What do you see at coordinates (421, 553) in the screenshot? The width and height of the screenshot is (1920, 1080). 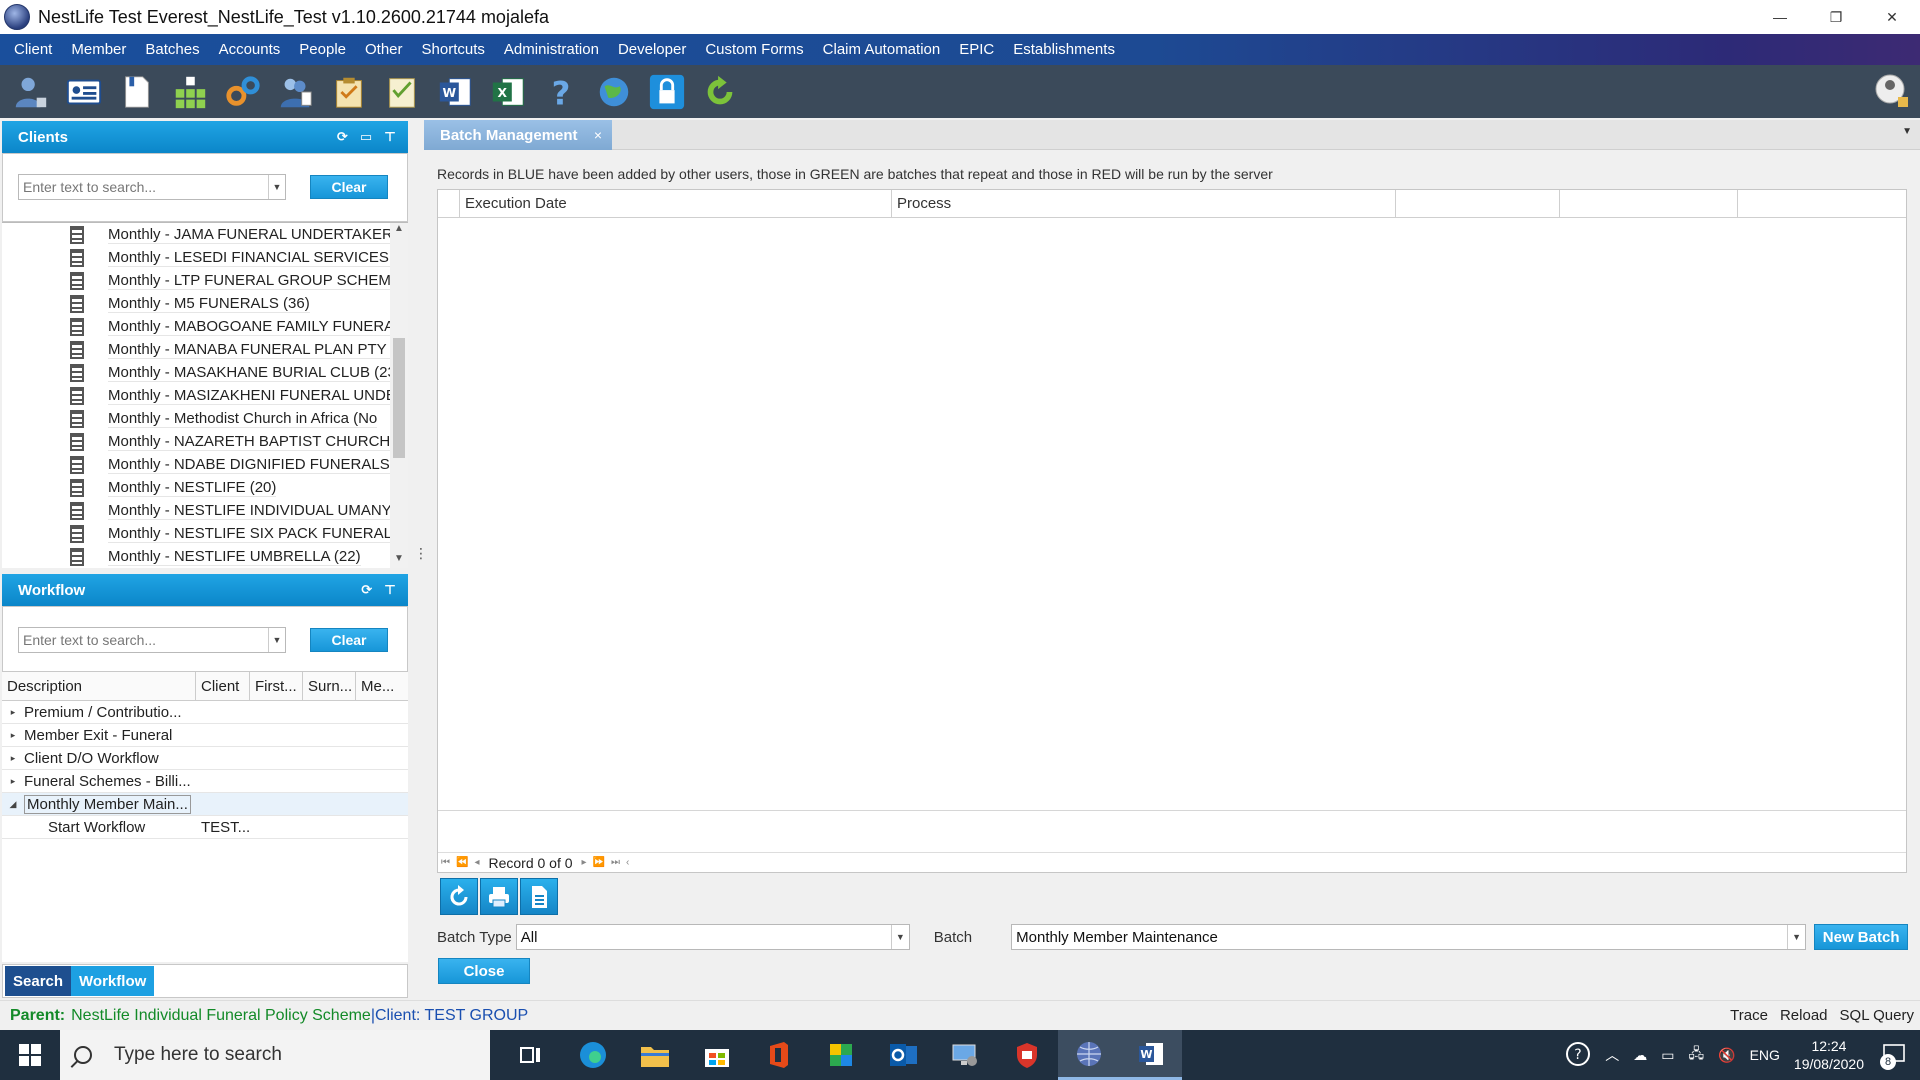 I see `panel-splitter: ⋮` at bounding box center [421, 553].